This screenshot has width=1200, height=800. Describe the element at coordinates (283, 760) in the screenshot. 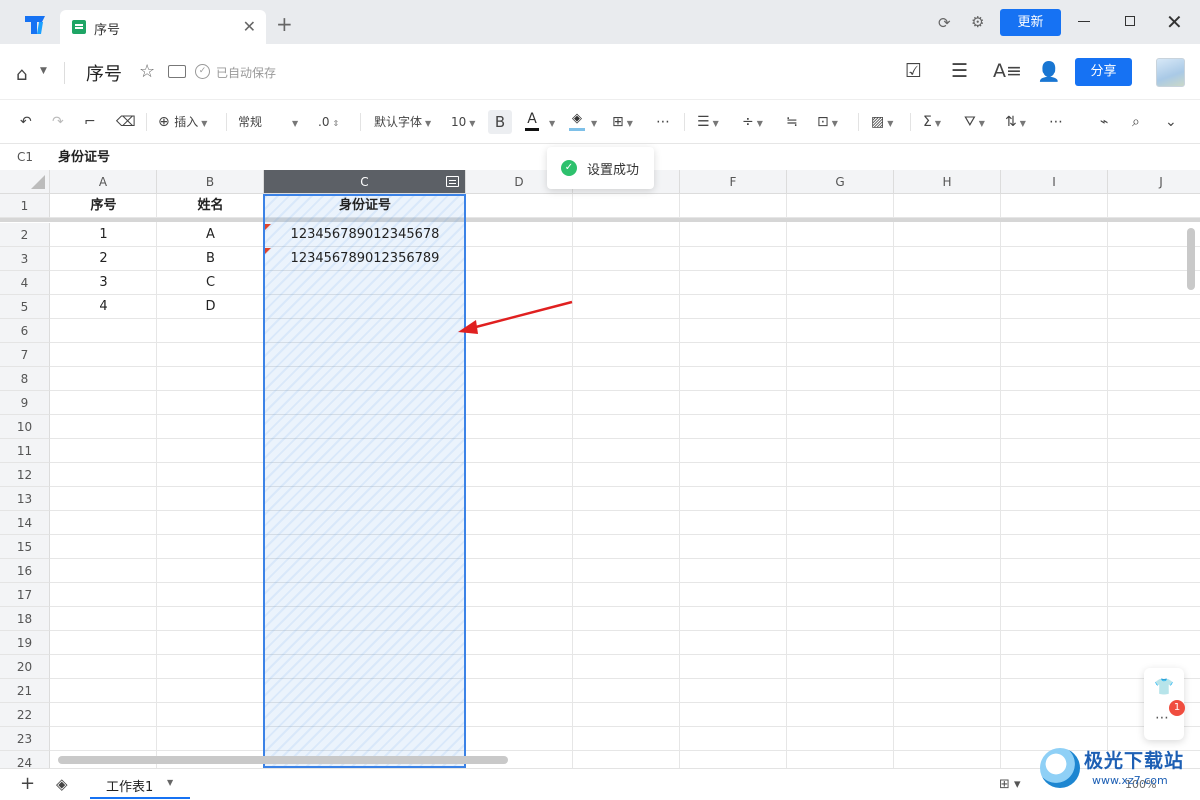

I see `horizontal-scrollbar` at that location.